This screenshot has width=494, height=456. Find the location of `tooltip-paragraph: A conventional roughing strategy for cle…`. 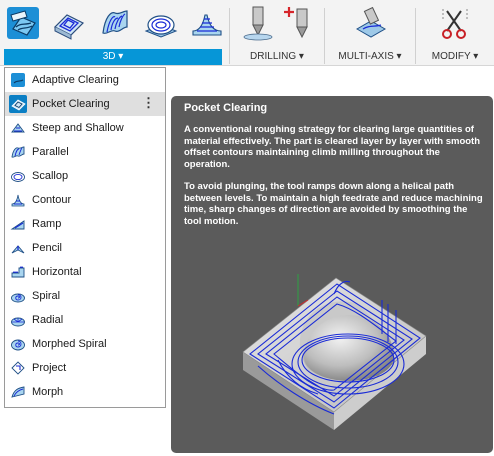

tooltip-paragraph: A conventional roughing strategy for cle… is located at coordinates (332, 147).